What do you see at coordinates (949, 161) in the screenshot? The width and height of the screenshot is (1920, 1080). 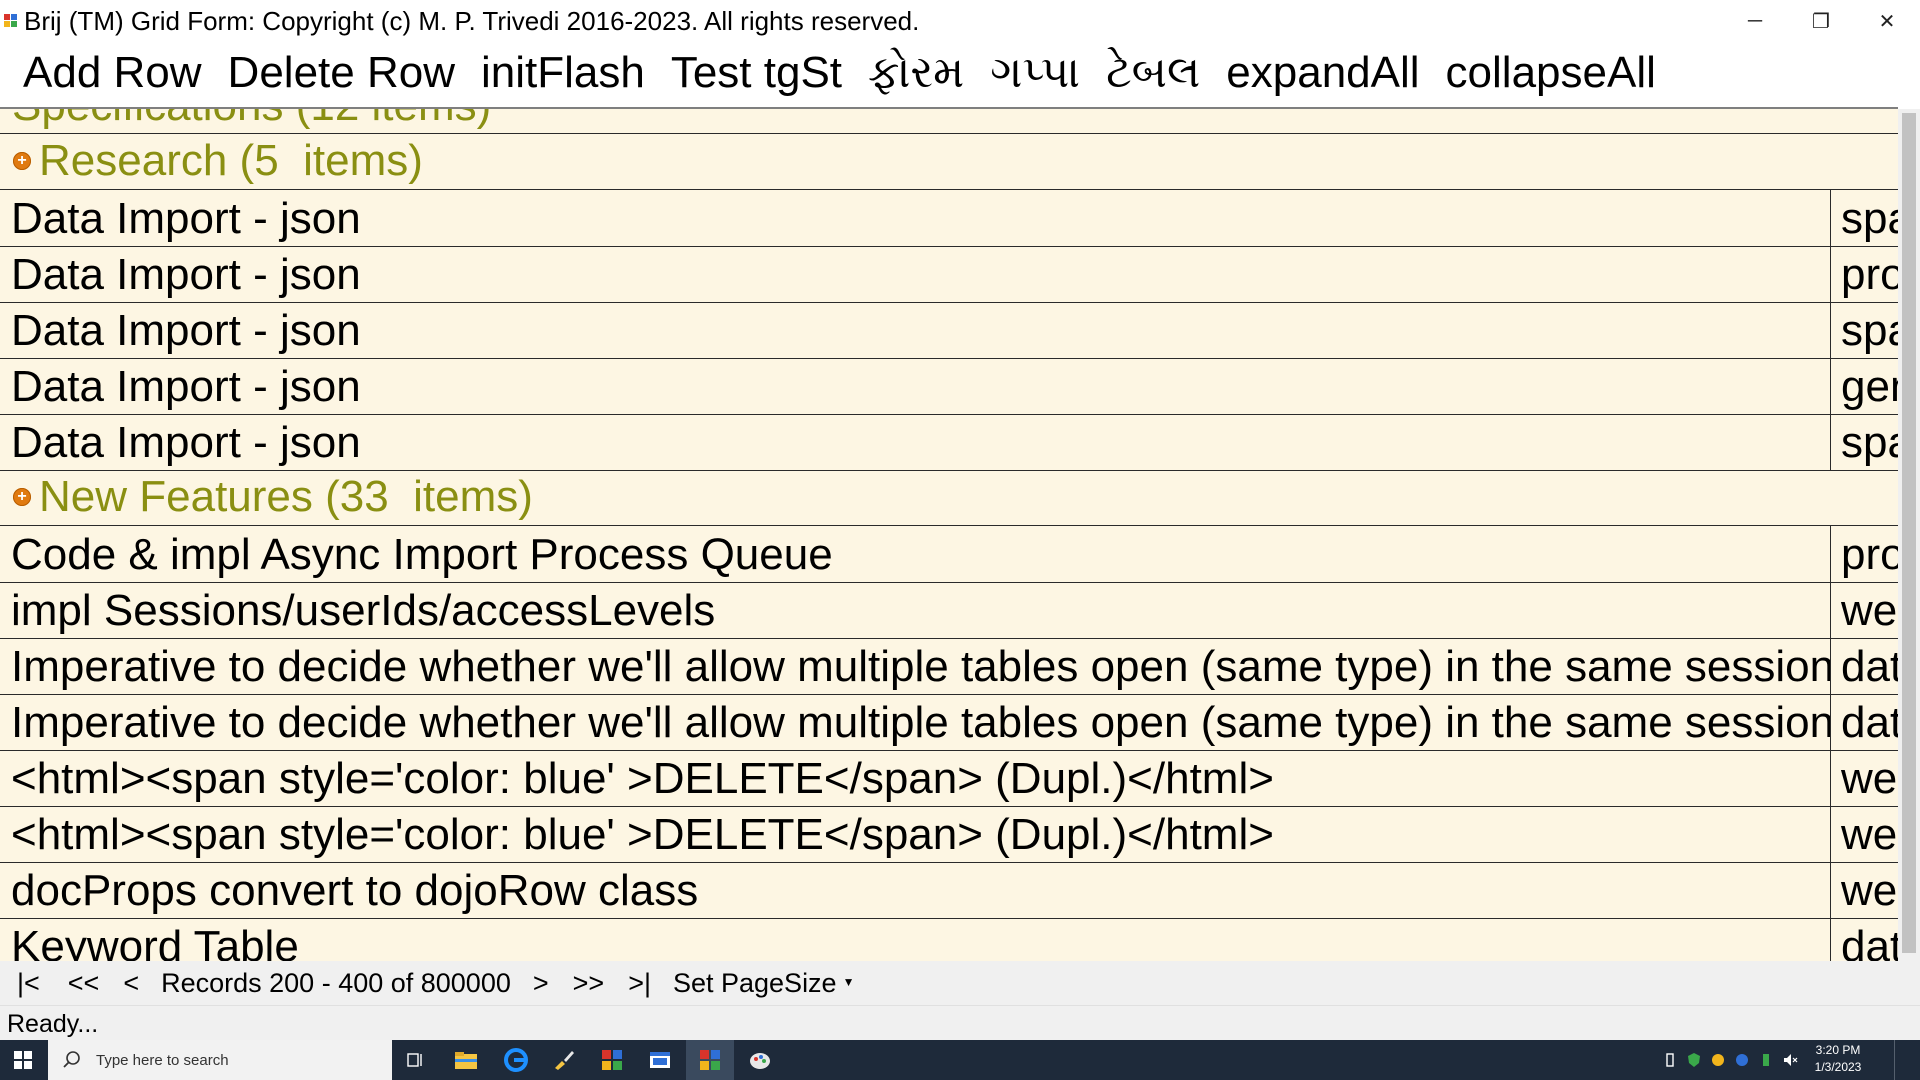 I see `group-row-research: + Research (5 items)` at bounding box center [949, 161].